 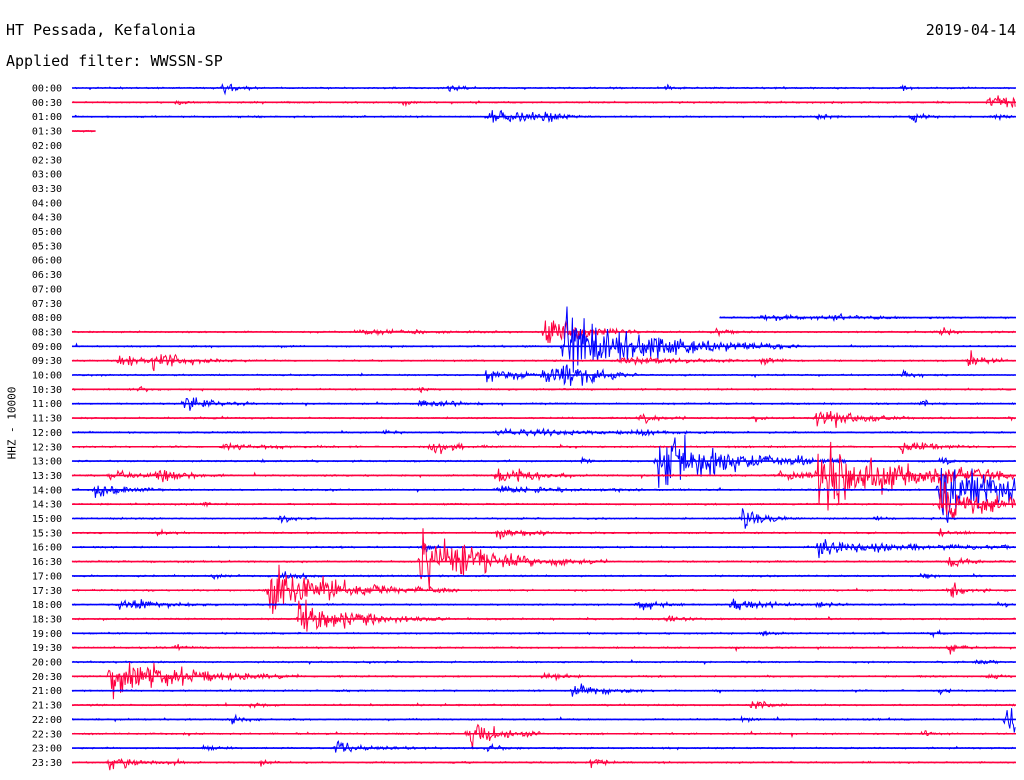 What do you see at coordinates (47, 332) in the screenshot?
I see `time-tick-label: 08:30` at bounding box center [47, 332].